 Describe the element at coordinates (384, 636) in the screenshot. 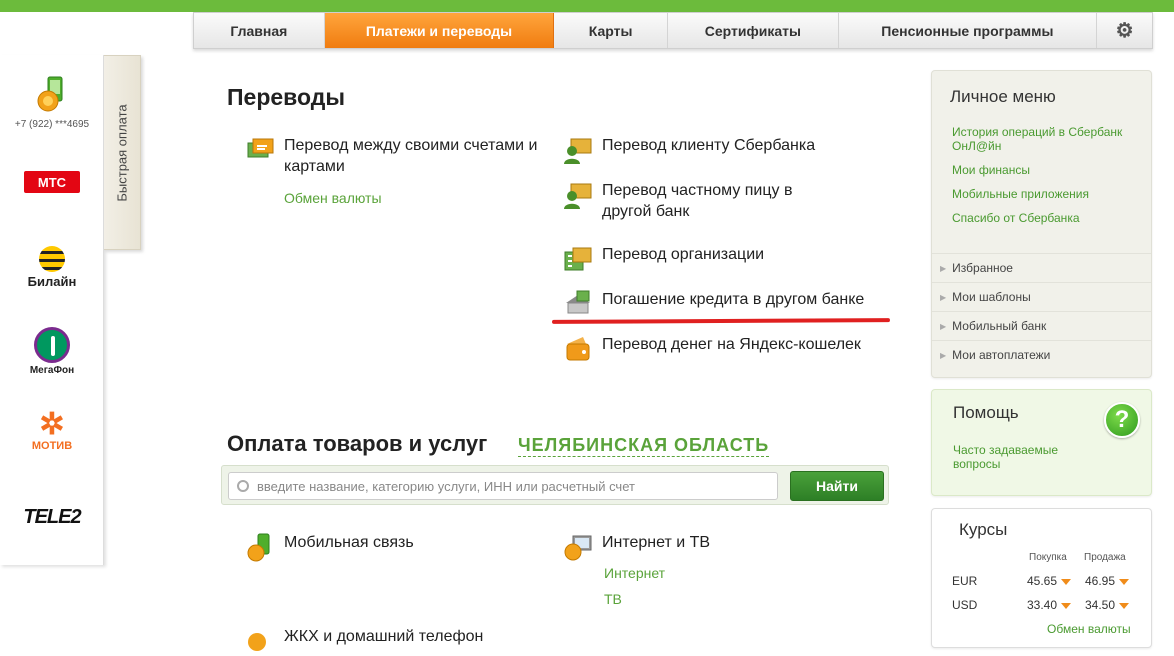

I see `utilities-label: ЖКХ и домашний телефон` at that location.